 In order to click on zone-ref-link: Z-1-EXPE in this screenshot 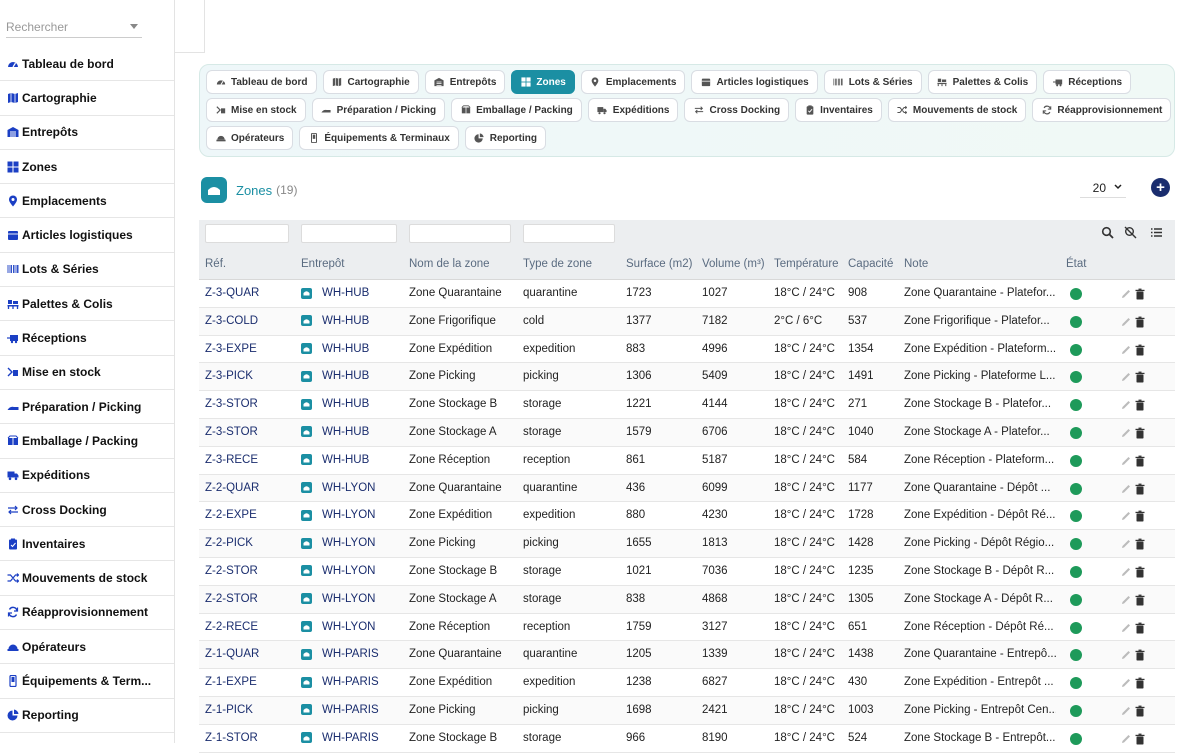, I will do `click(250, 682)`.